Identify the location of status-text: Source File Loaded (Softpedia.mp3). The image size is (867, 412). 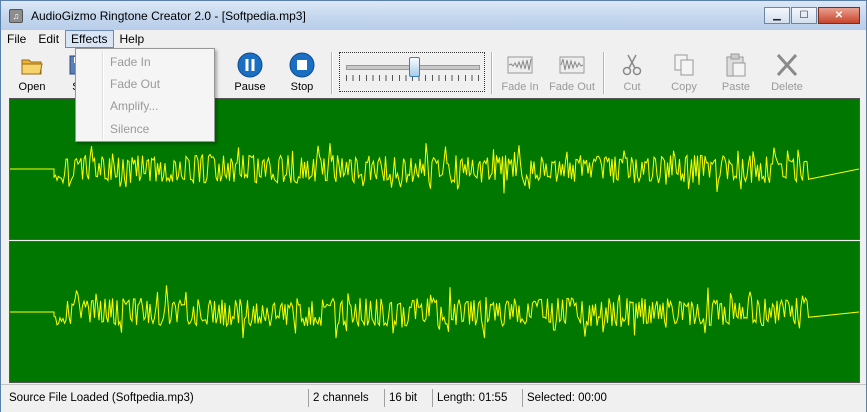
(157, 398).